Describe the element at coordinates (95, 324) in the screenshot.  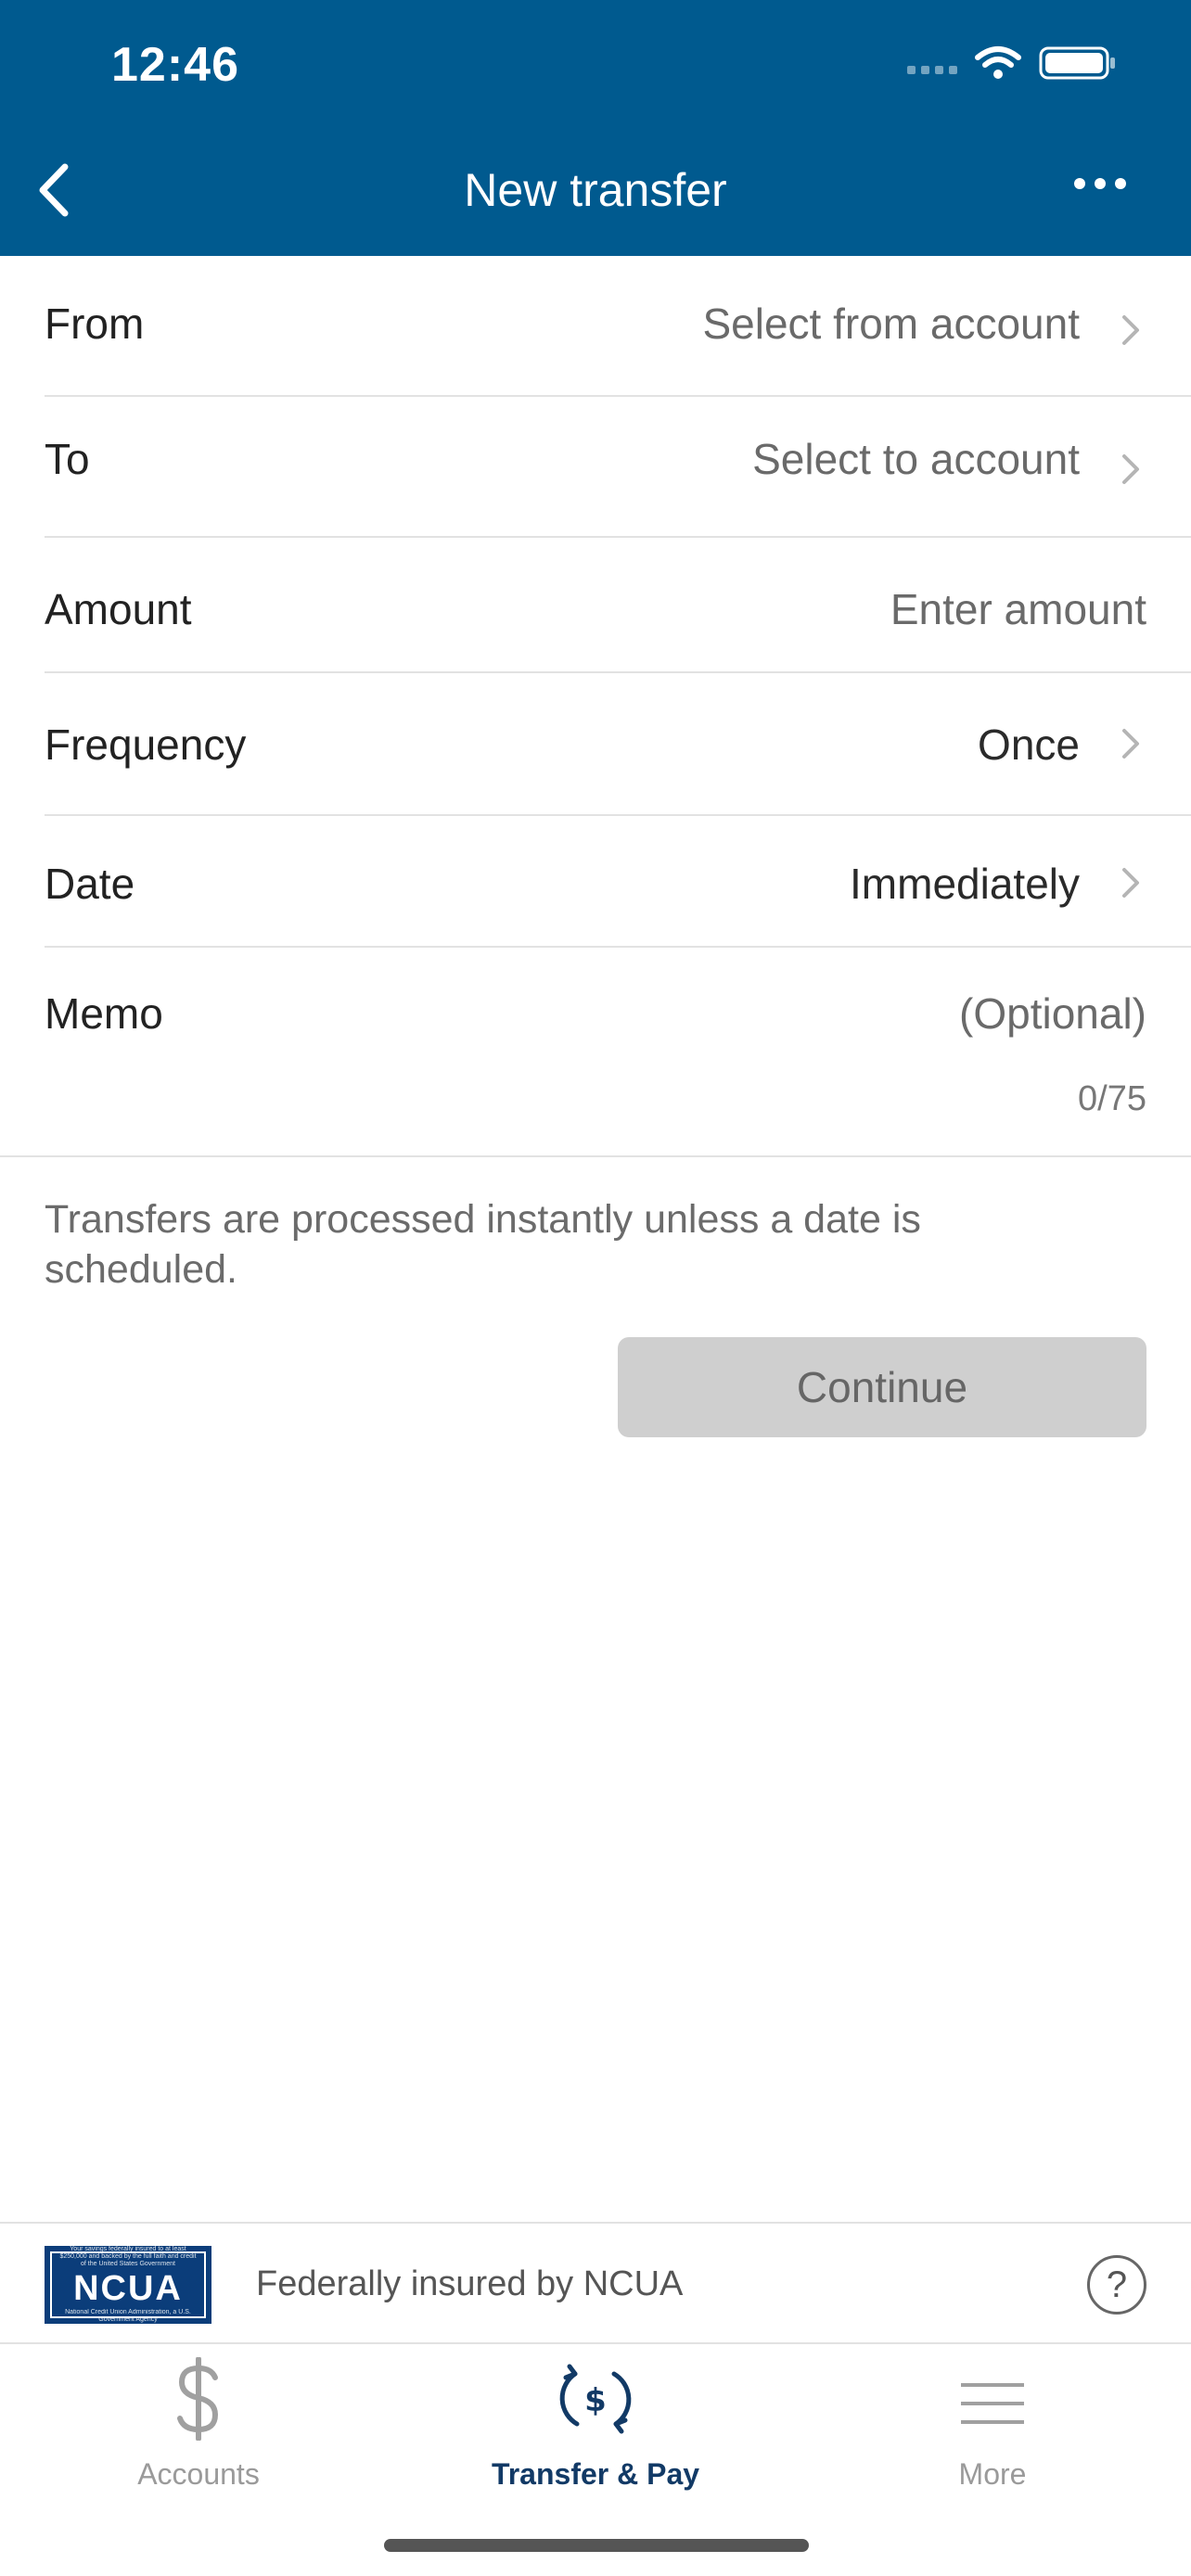
I see `from-label: From` at that location.